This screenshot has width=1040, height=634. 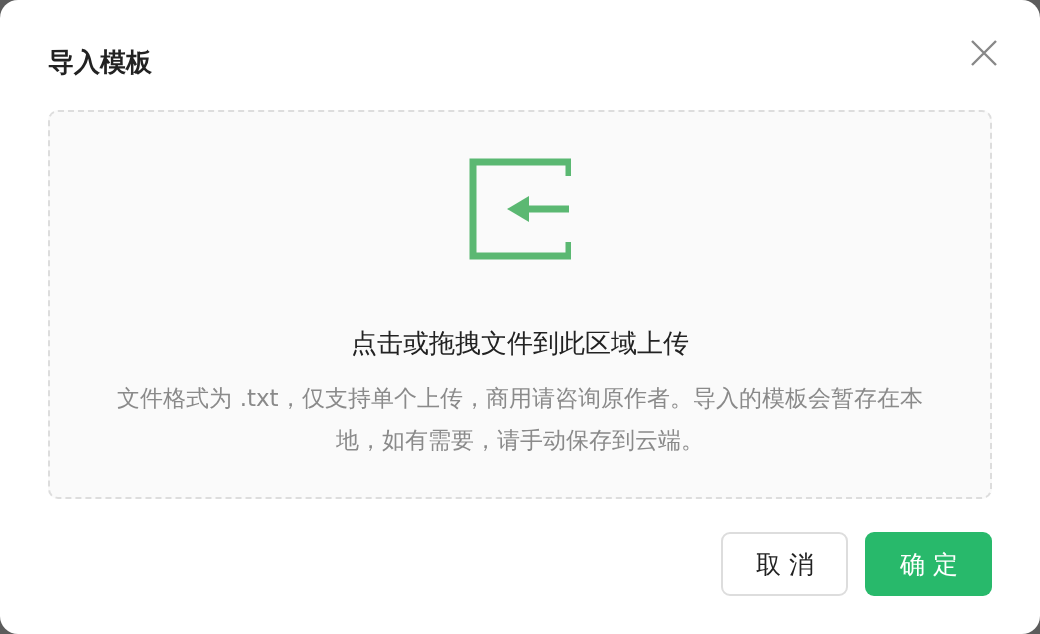 I want to click on upload-hint: 文件格式为 .txt，仅支持单个上传，商用请咨询原作者。导入的模板会暂存在本地，如有需要，请手动保存到云端。, so click(x=520, y=419).